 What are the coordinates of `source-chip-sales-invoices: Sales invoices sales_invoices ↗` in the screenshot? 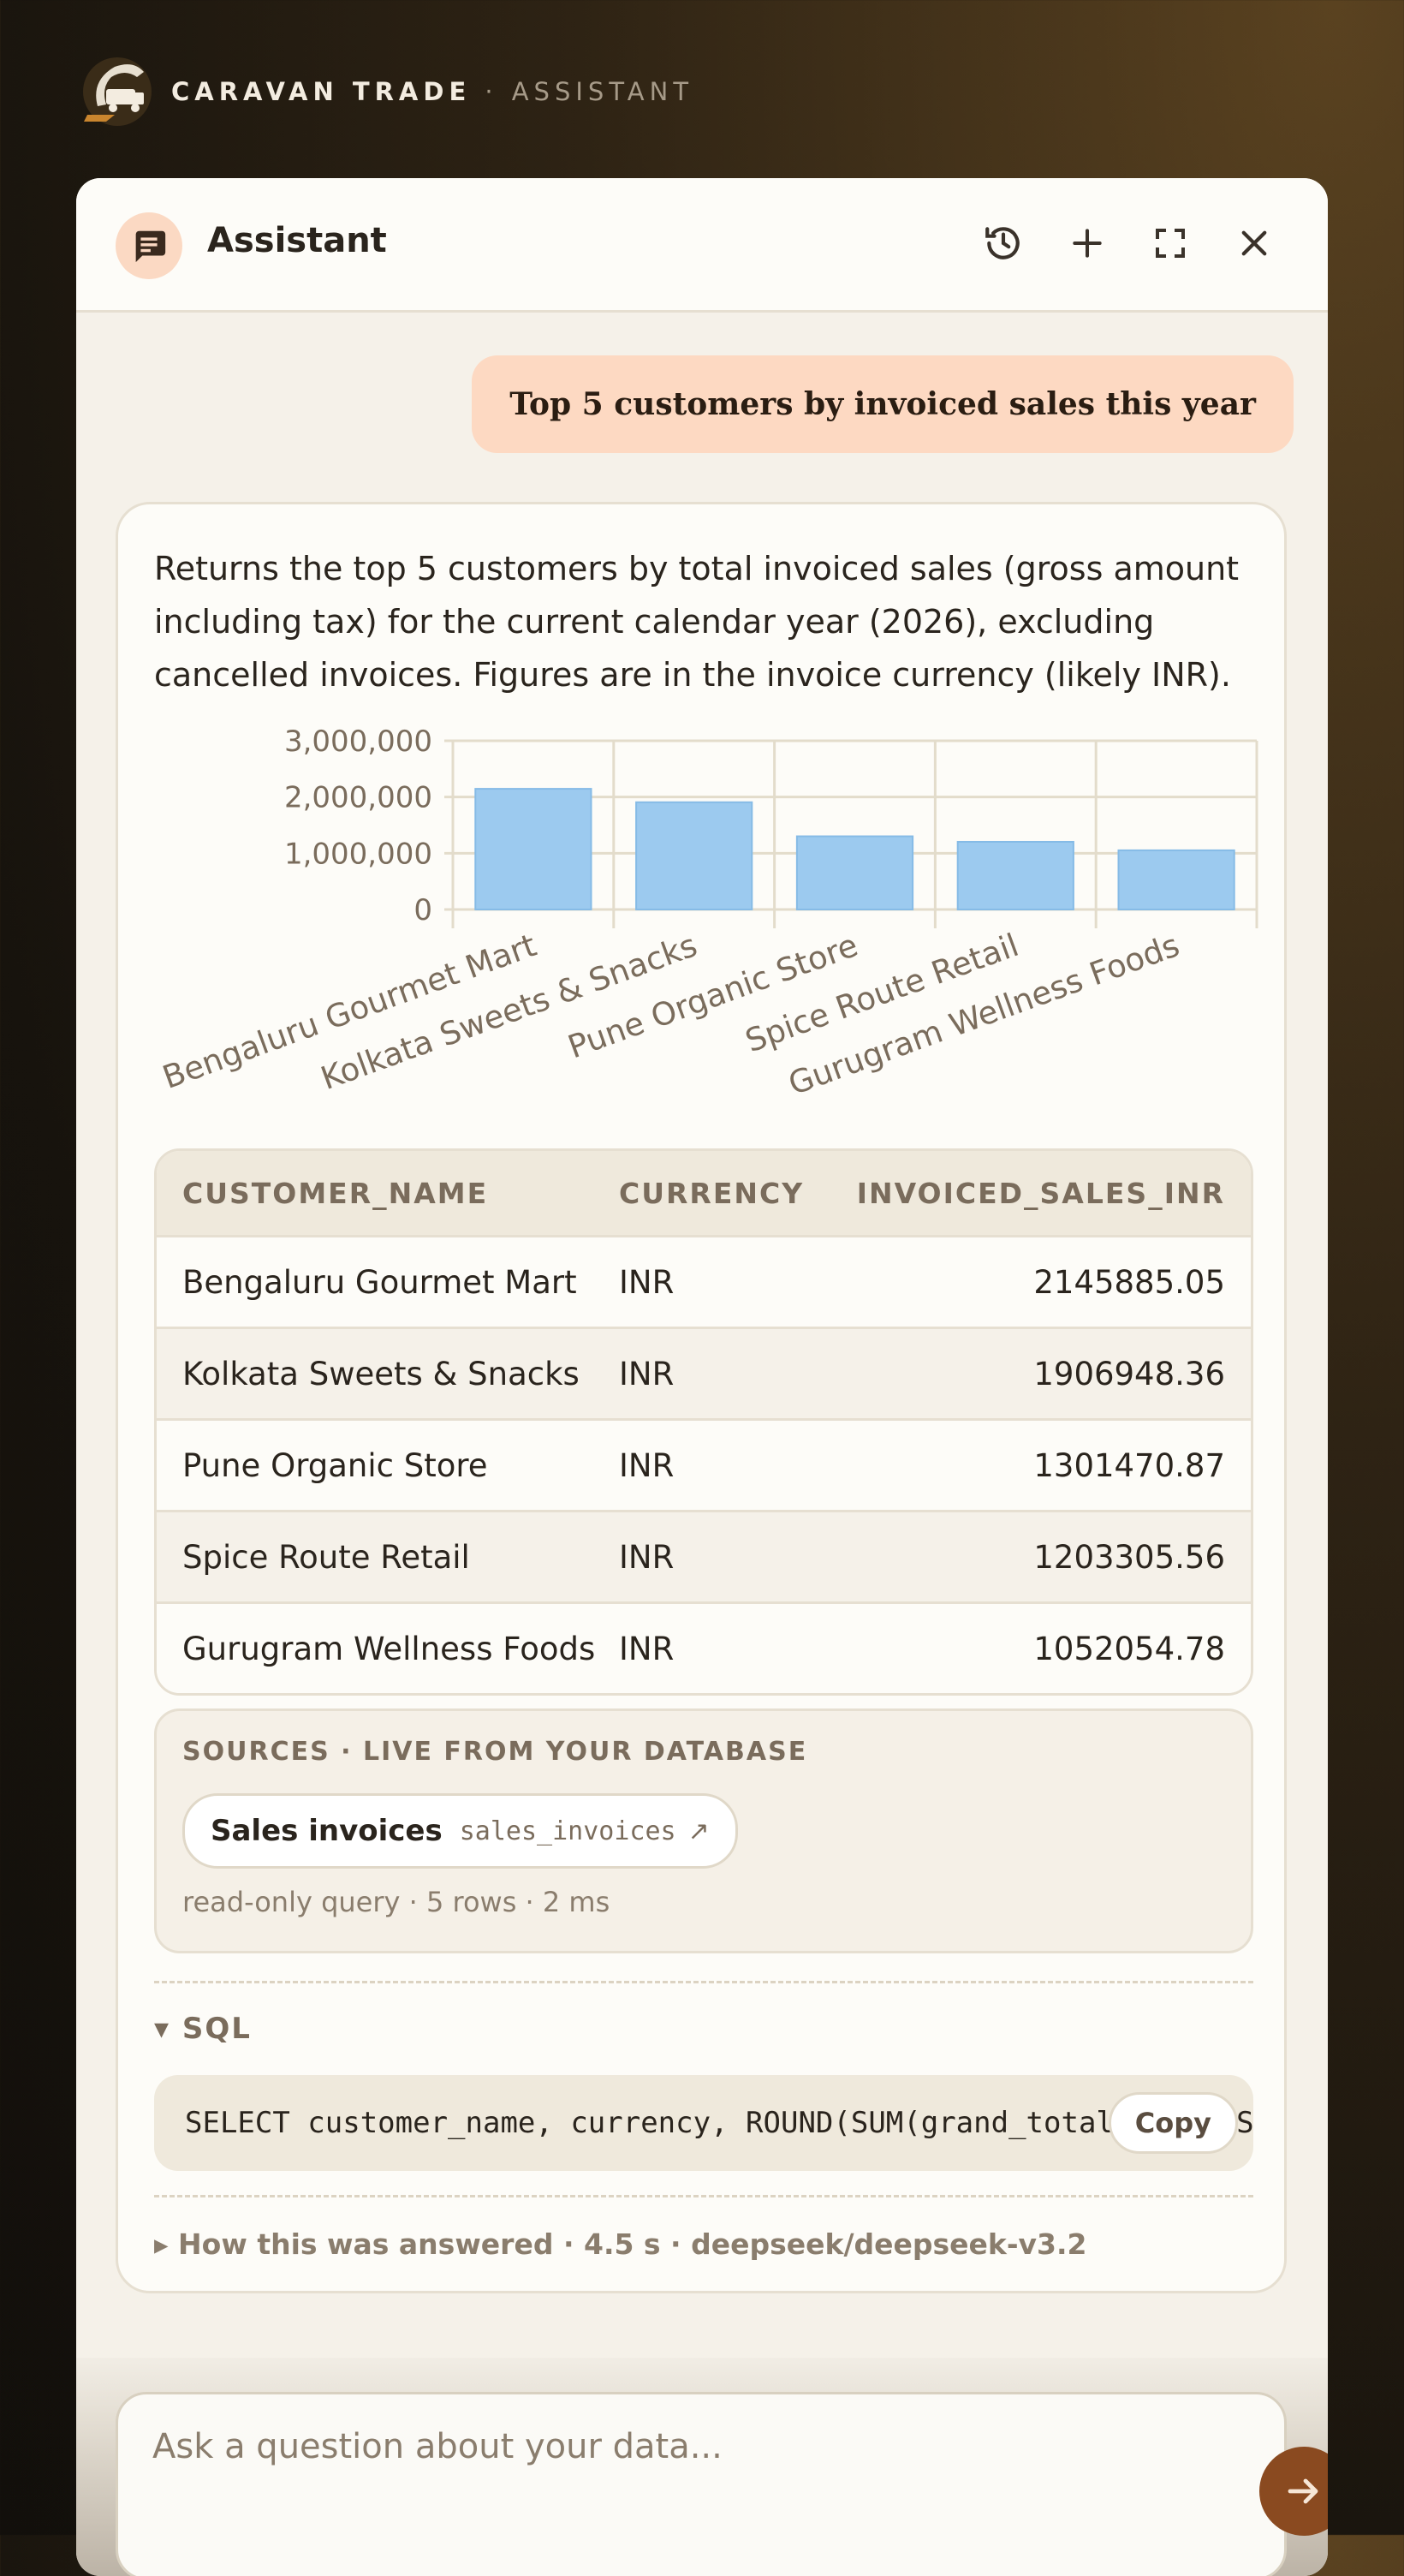 It's located at (460, 1831).